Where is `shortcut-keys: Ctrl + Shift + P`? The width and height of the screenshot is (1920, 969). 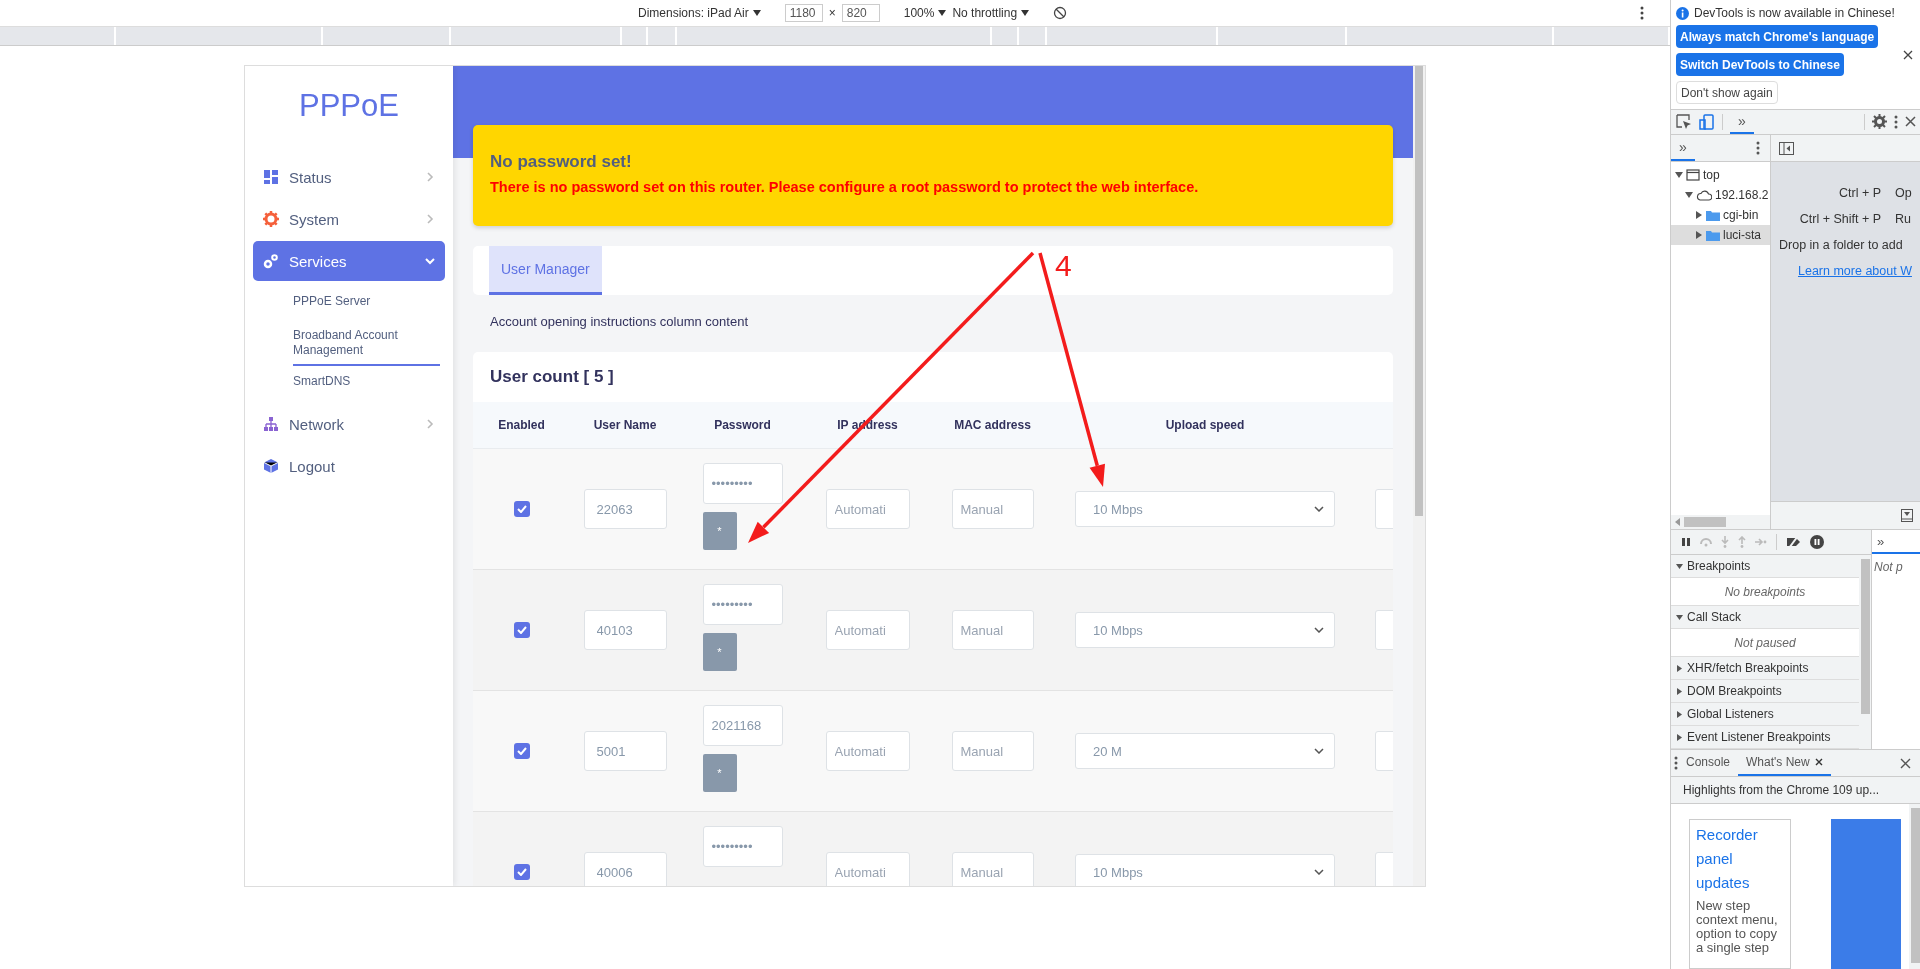 shortcut-keys: Ctrl + Shift + P is located at coordinates (1840, 219).